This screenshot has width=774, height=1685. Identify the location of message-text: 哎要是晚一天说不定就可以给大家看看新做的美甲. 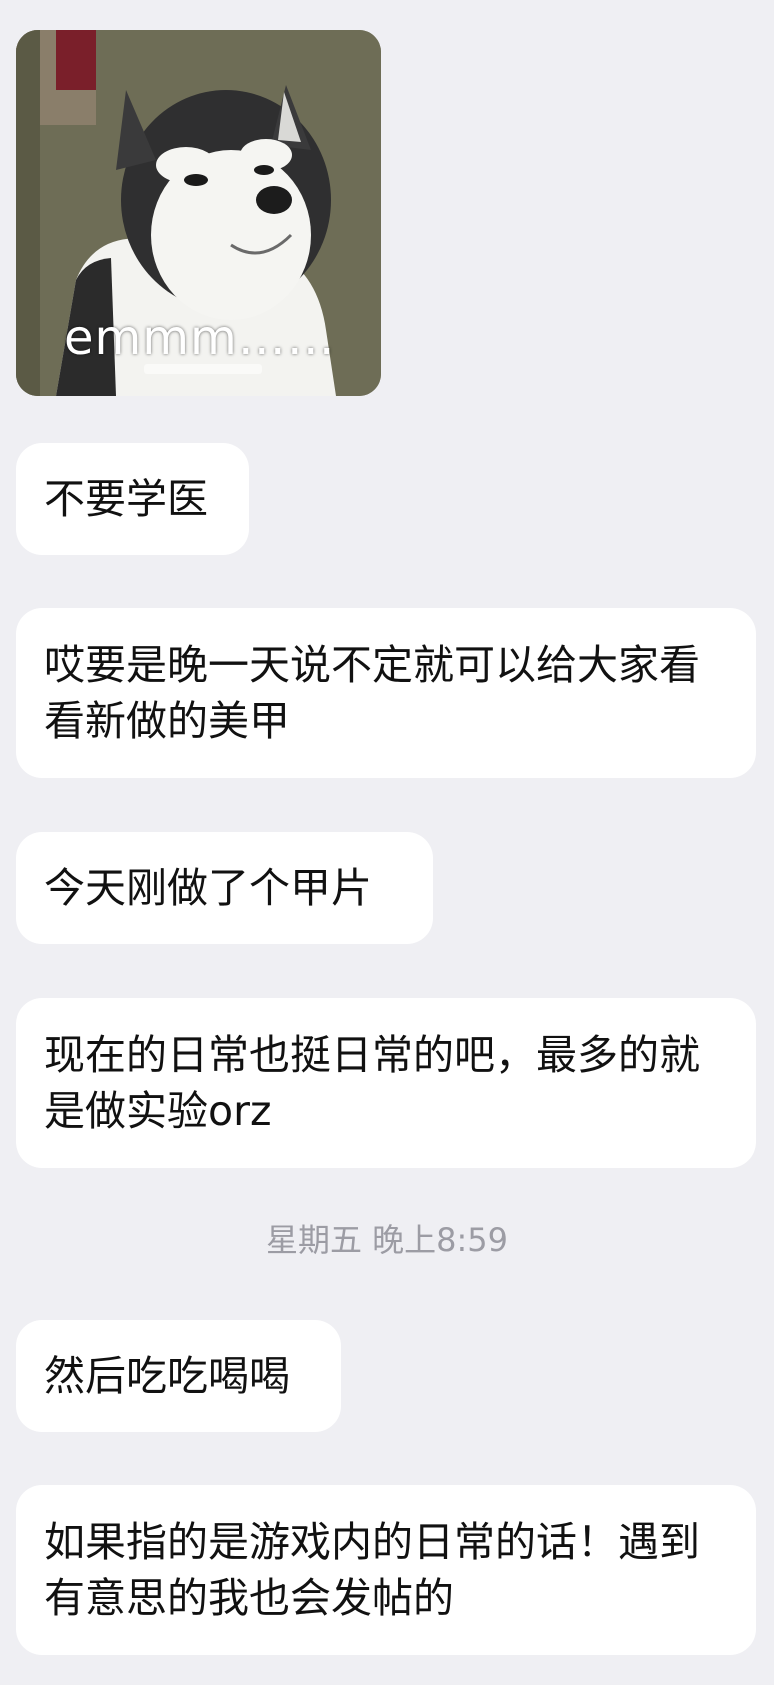
(372, 693).